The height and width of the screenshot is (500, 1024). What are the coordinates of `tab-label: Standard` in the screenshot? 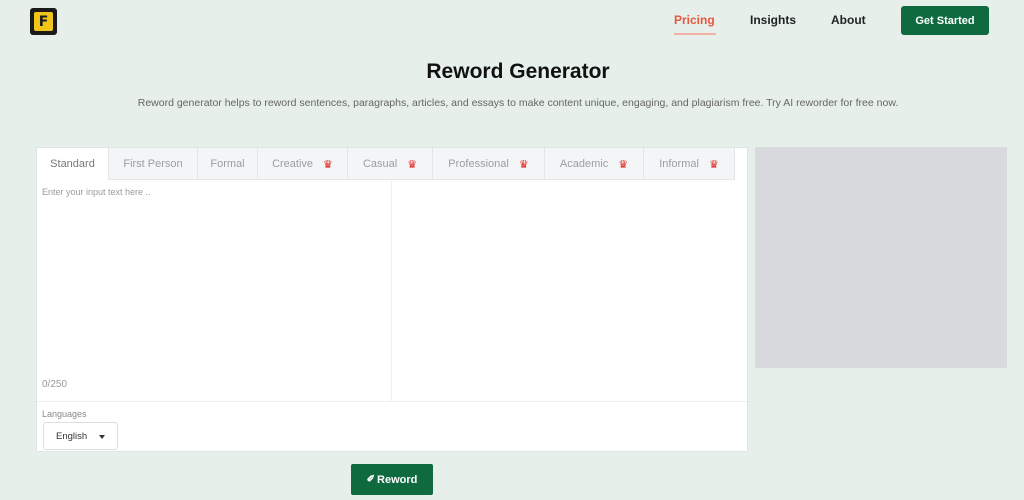 It's located at (72, 164).